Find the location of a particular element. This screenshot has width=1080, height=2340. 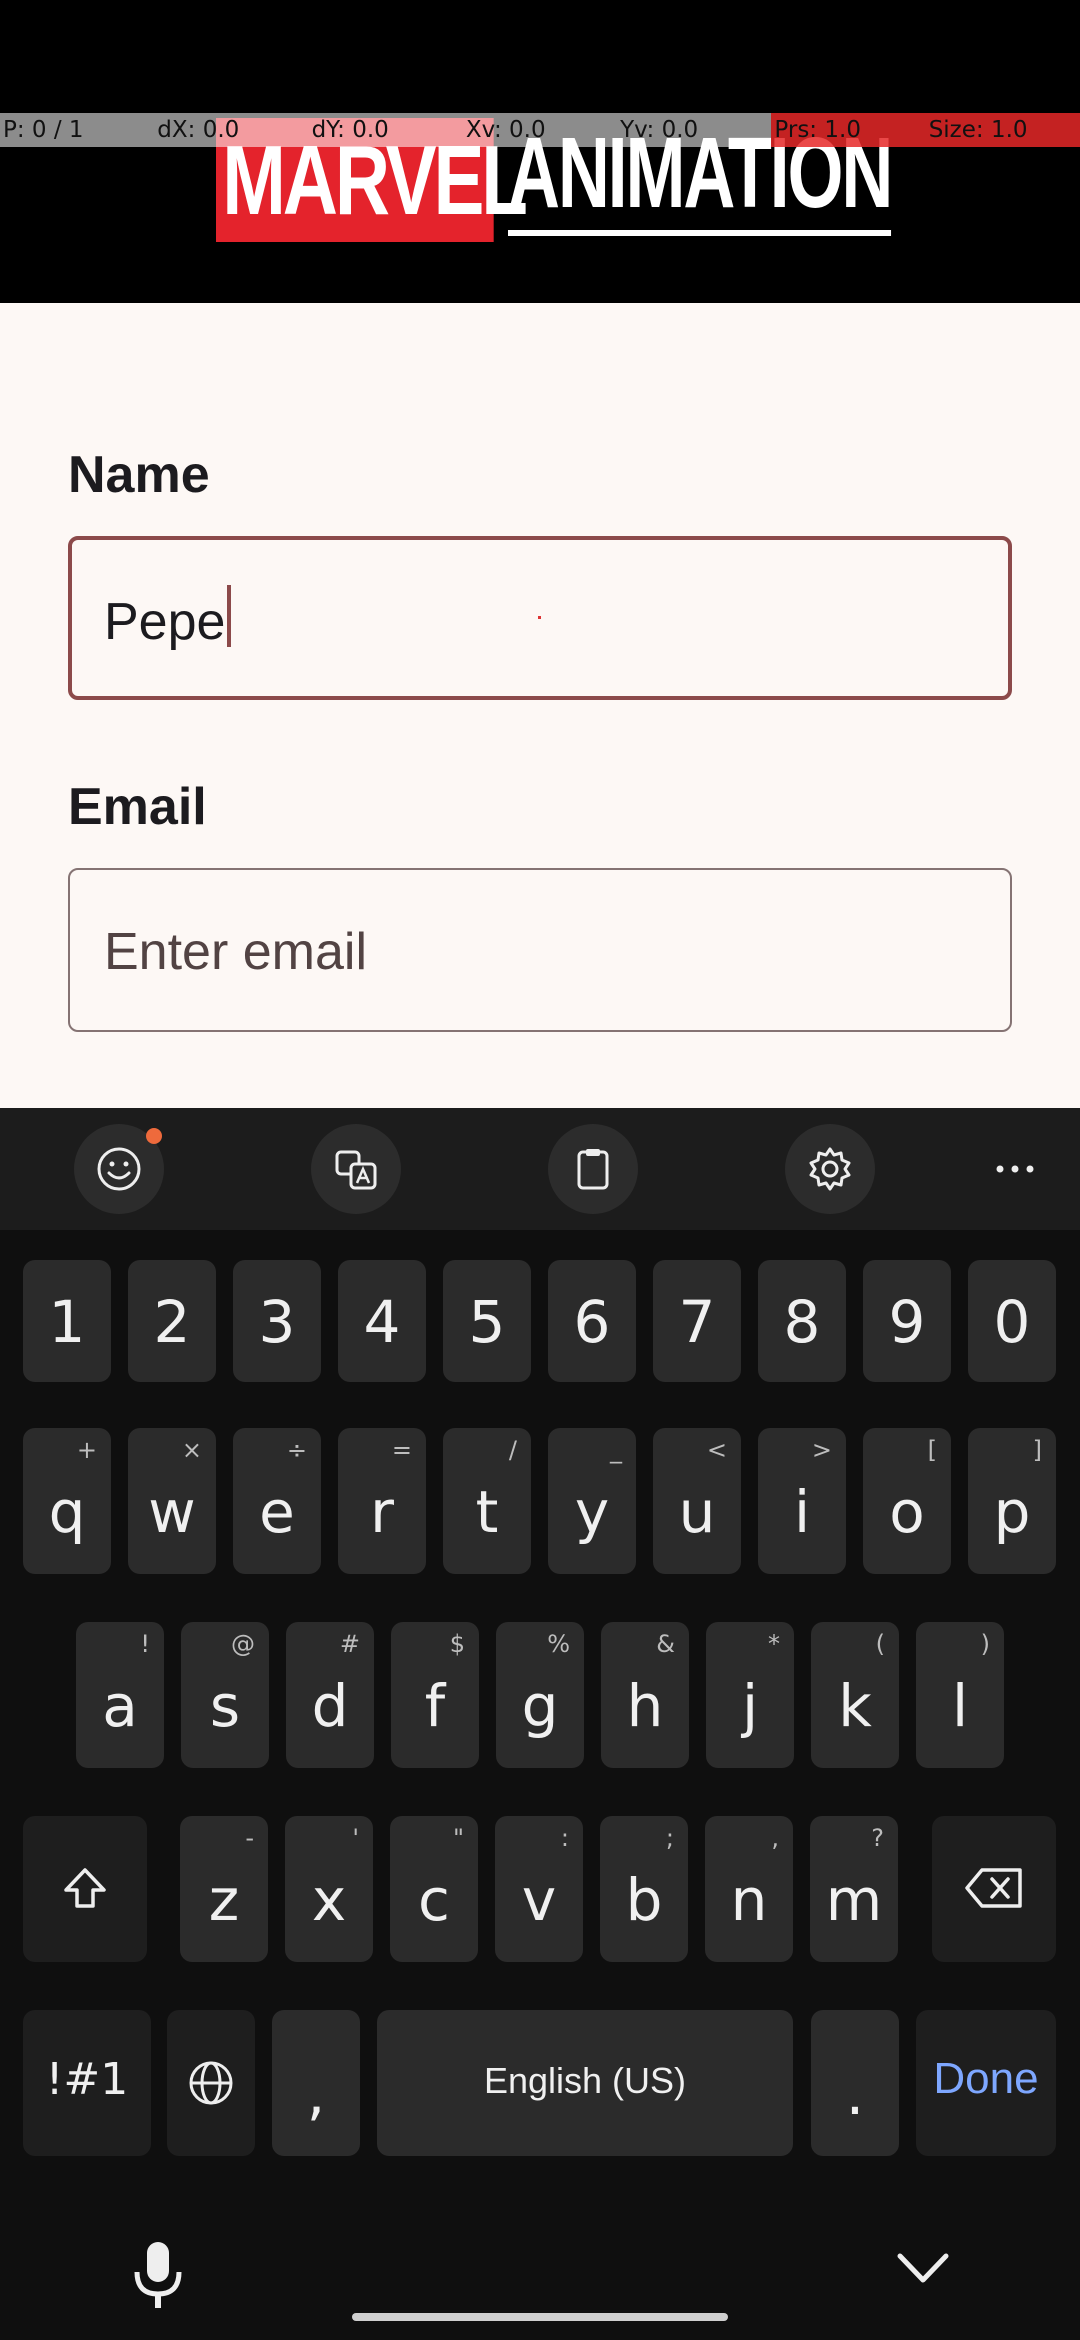

key-label: 0 is located at coordinates (1012, 1322).